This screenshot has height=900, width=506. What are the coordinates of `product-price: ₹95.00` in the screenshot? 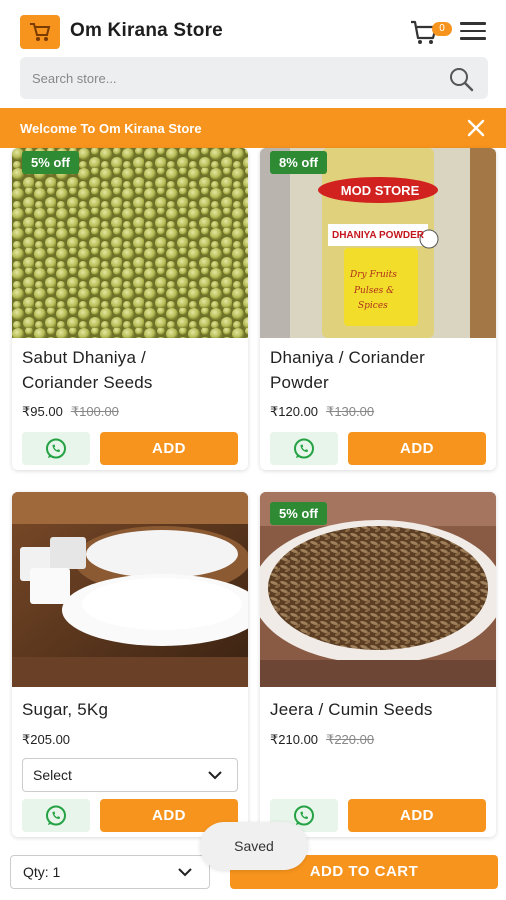 It's located at (42, 411).